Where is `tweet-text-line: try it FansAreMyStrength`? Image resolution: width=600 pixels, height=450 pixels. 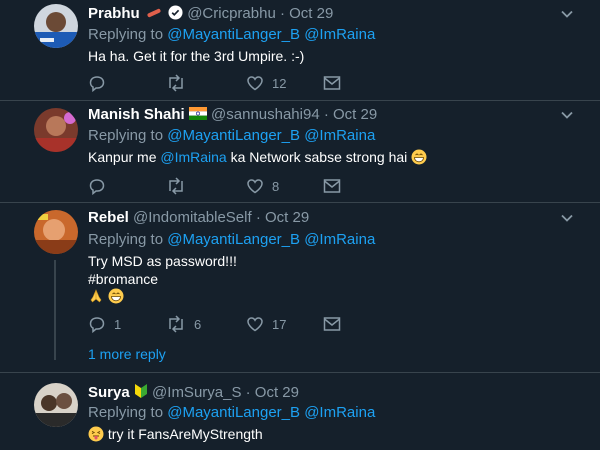
tweet-text-line: try it FansAreMyStrength is located at coordinates (175, 434).